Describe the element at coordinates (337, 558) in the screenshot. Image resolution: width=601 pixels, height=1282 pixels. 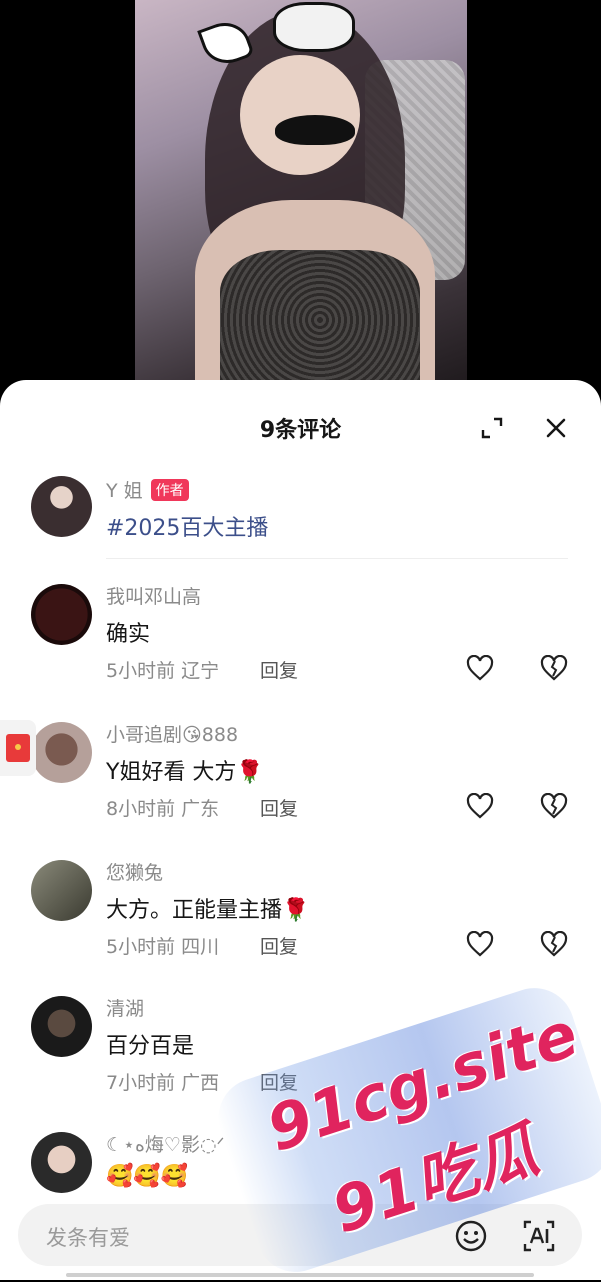
I see `divider` at that location.